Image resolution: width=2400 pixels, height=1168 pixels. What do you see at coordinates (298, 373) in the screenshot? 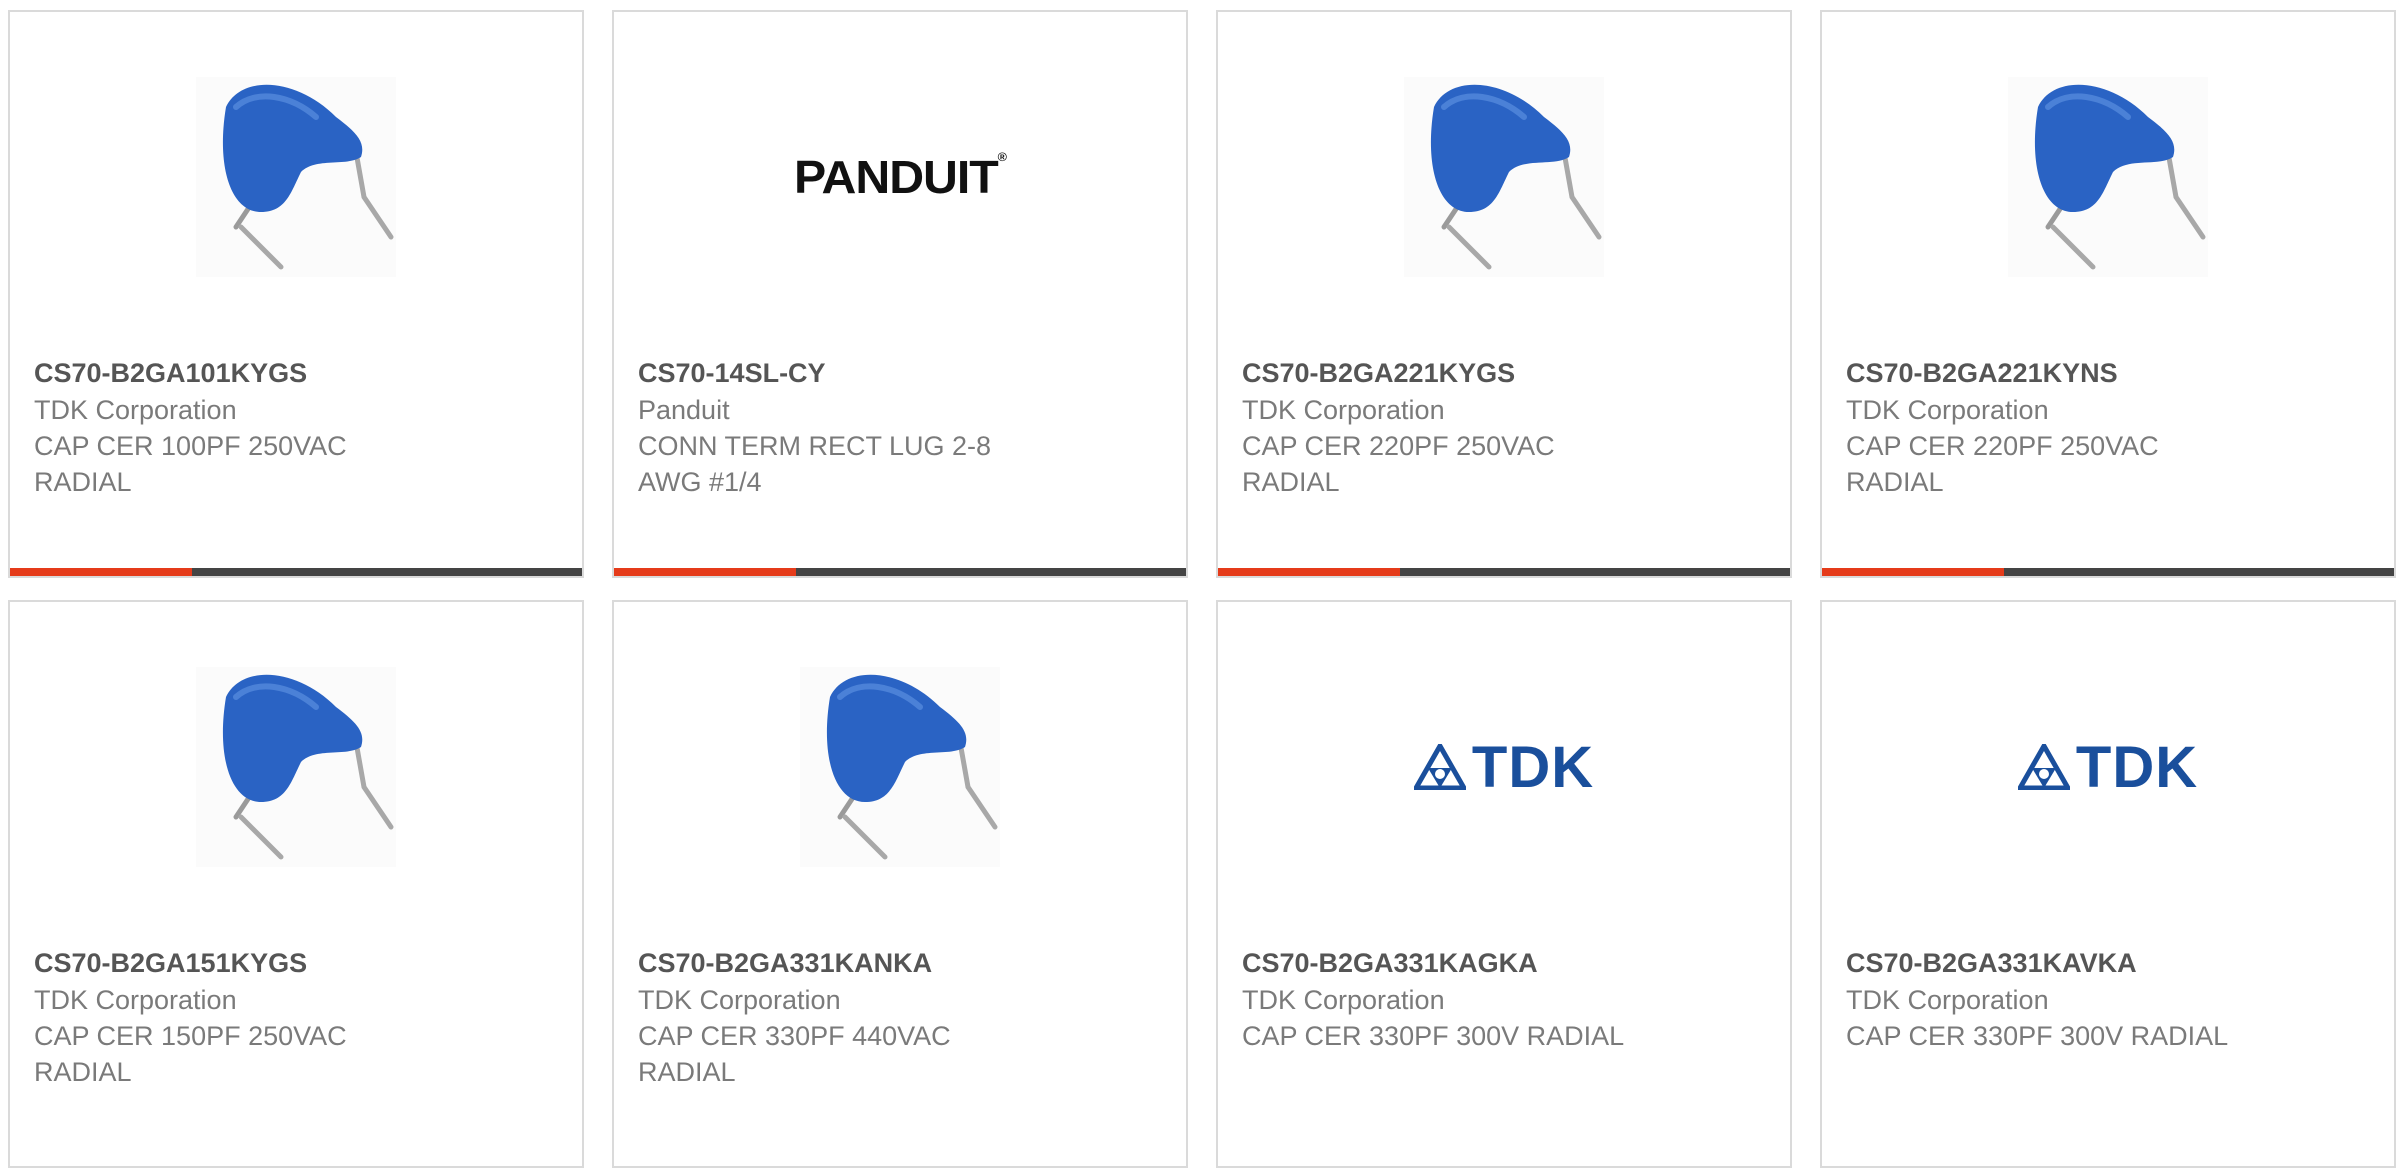
I see `part-number: CS70-B2GA101KYGS` at bounding box center [298, 373].